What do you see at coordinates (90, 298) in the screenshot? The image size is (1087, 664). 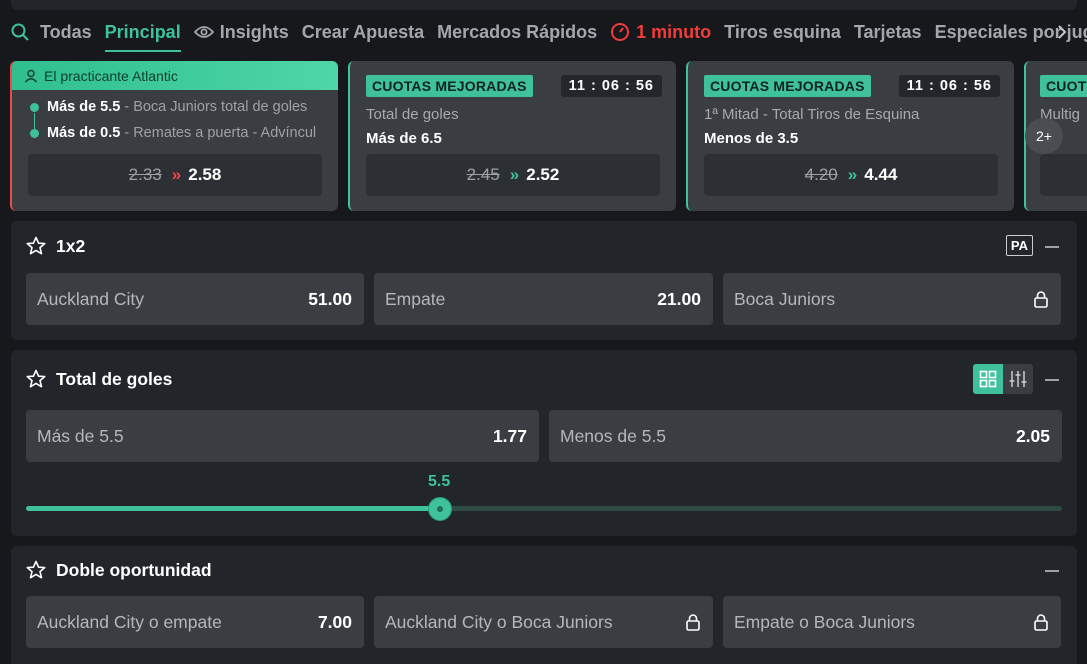 I see `outcome-label: Auckland City` at bounding box center [90, 298].